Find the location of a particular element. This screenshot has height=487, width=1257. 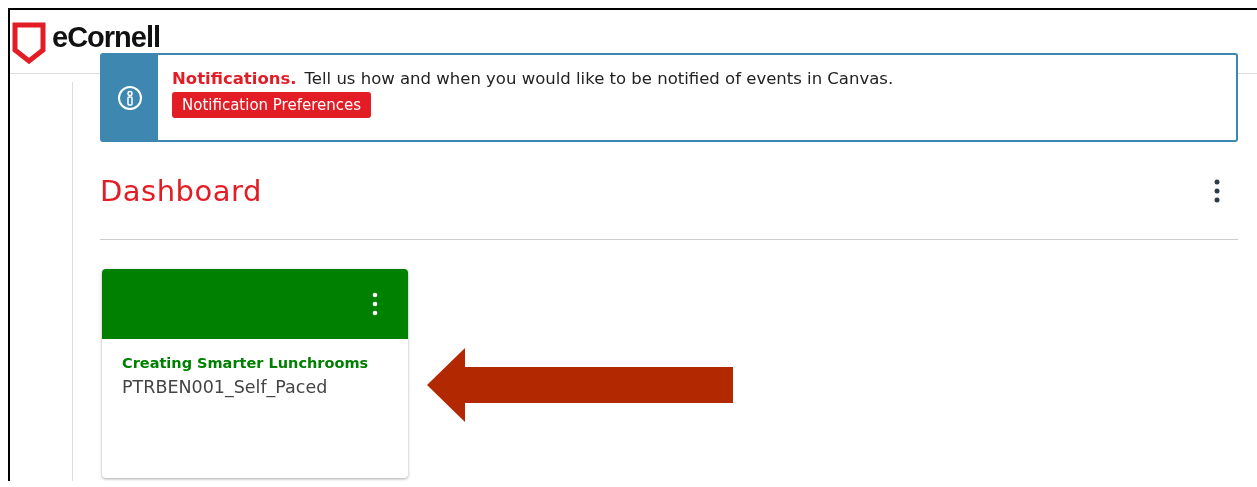

logo-text: eCornell is located at coordinates (106, 37).